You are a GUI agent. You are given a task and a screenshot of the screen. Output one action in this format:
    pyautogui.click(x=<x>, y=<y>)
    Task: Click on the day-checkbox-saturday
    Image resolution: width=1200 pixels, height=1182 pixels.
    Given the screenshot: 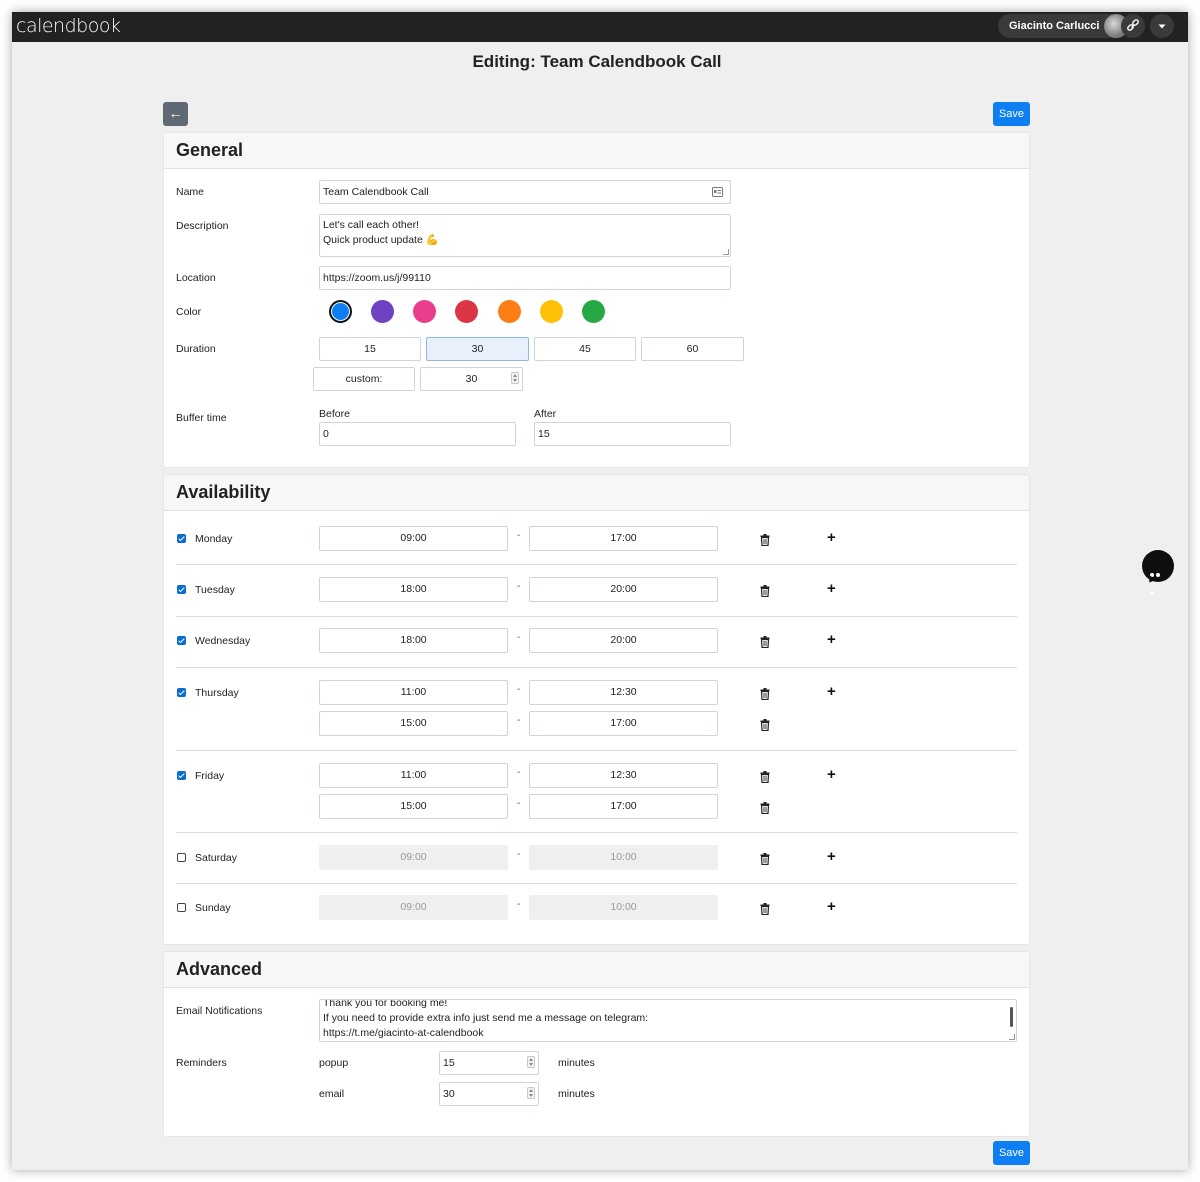 What is the action you would take?
    pyautogui.click(x=181, y=857)
    